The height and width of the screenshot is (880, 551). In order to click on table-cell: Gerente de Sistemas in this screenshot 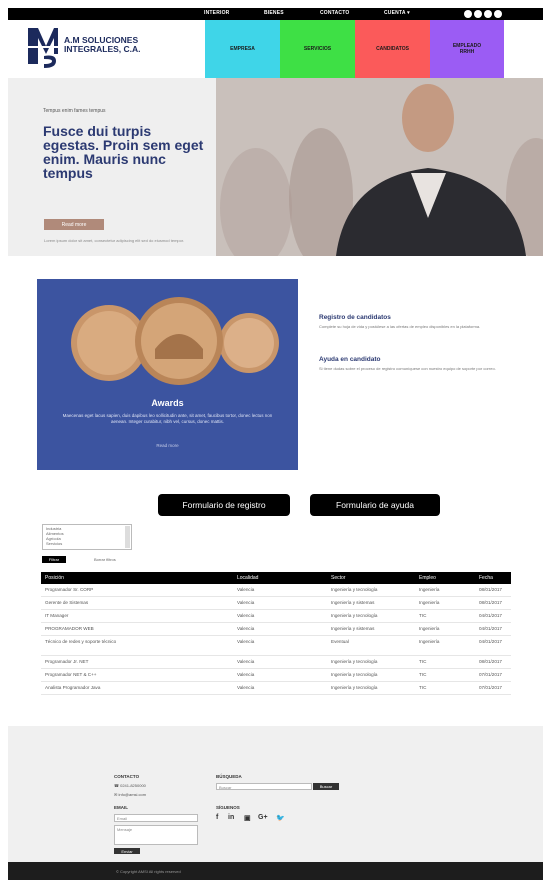, I will do `click(130, 602)`.